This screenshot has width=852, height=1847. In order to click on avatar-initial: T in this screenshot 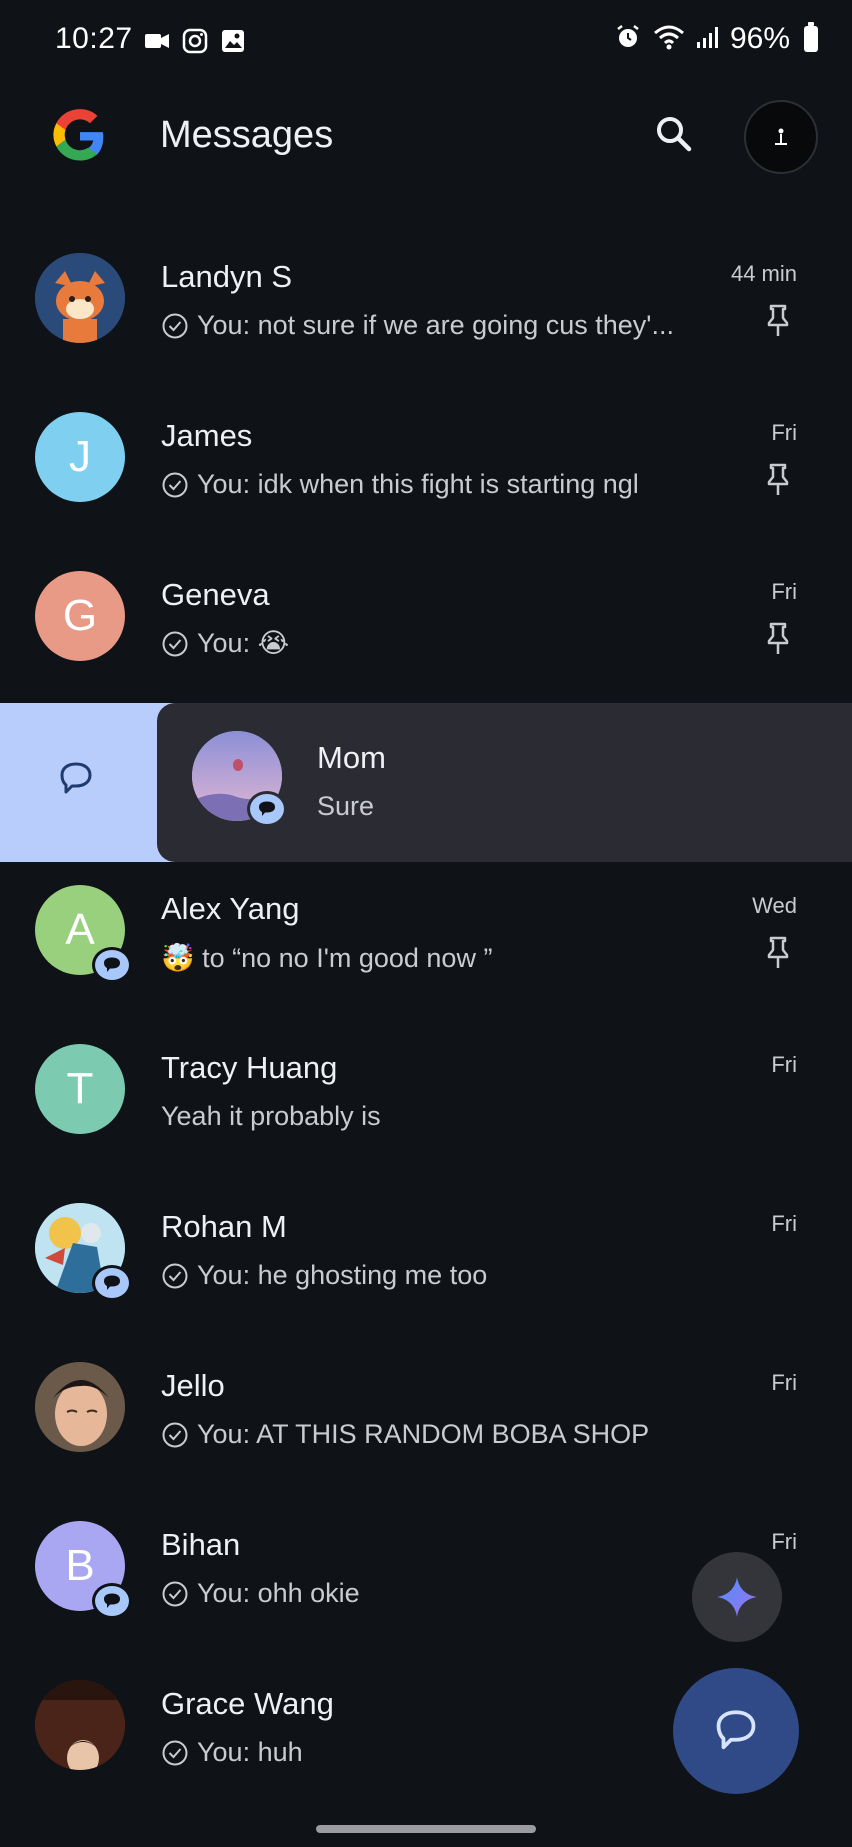, I will do `click(80, 1088)`.